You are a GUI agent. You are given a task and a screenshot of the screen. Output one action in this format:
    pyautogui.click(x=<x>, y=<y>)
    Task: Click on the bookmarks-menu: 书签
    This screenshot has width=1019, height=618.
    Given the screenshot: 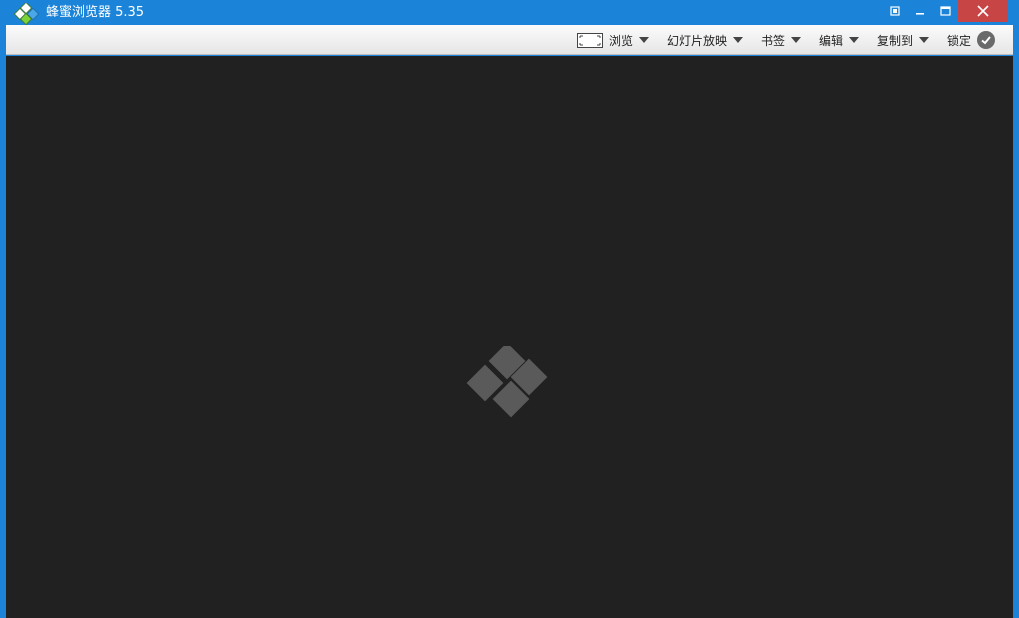 What is the action you would take?
    pyautogui.click(x=781, y=40)
    